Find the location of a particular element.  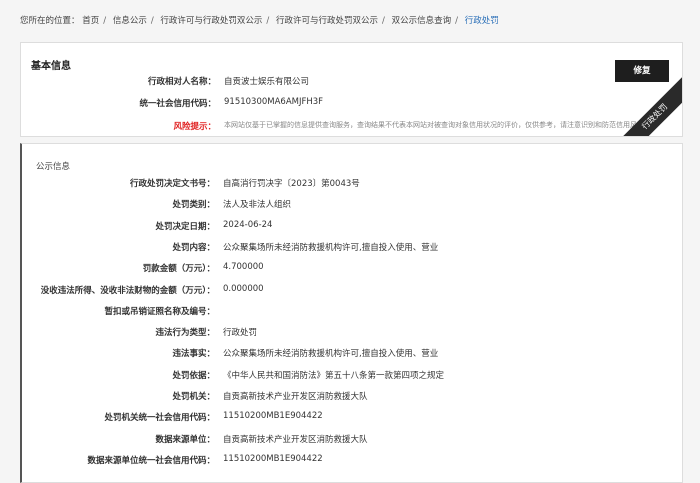

info-row: 罚款金额（万元）： 4.700000 is located at coordinates (143, 268).